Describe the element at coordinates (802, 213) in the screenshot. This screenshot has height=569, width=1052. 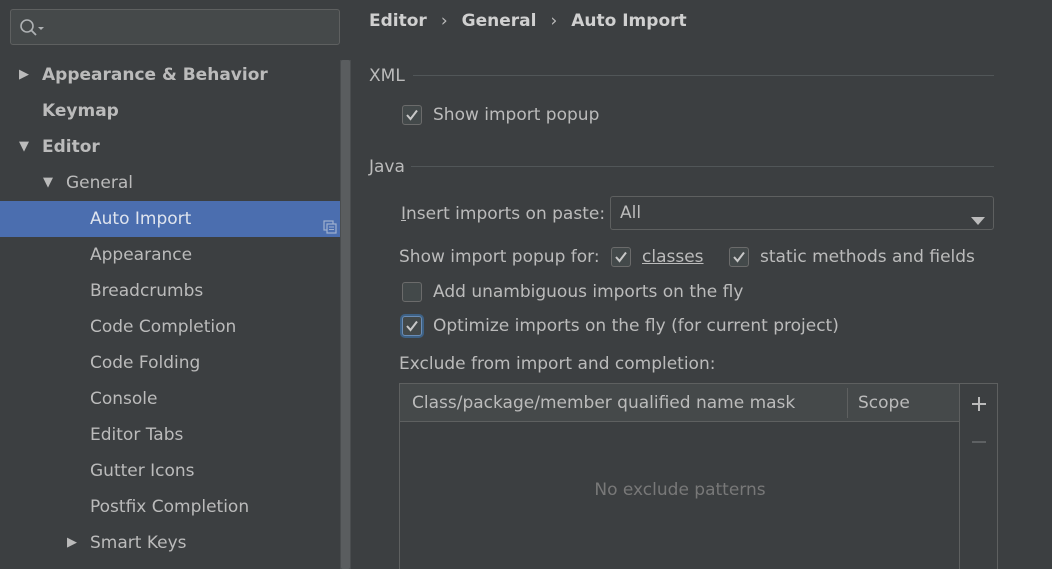
I see `insert-imports-dropdown: All` at that location.